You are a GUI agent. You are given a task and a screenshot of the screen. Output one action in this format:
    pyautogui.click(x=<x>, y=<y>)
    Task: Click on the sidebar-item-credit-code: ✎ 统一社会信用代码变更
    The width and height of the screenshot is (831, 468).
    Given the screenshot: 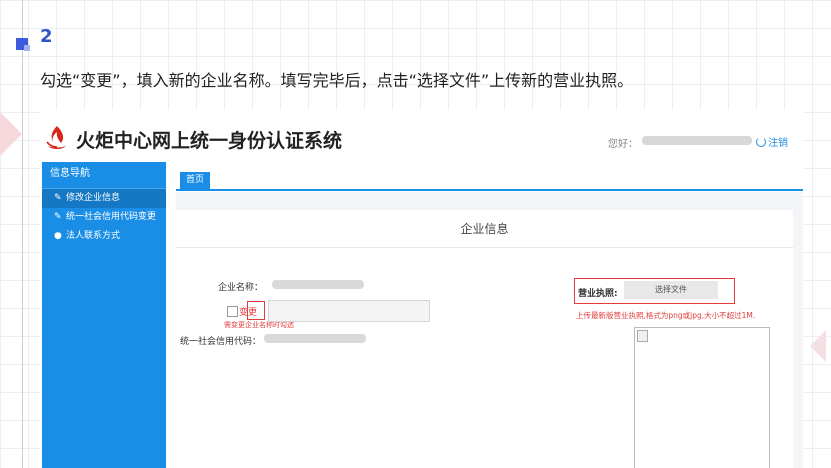 What is the action you would take?
    pyautogui.click(x=104, y=217)
    